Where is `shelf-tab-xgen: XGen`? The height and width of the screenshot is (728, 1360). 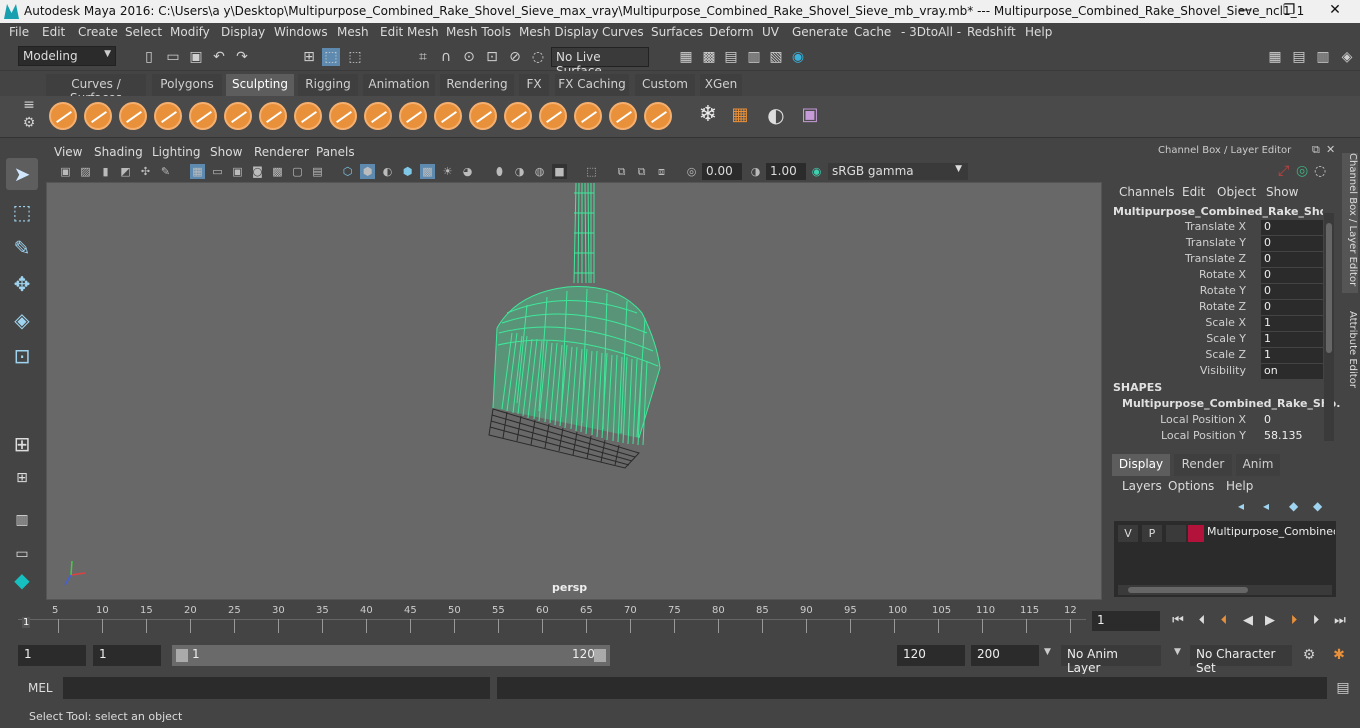
shelf-tab-xgen: XGen is located at coordinates (721, 85).